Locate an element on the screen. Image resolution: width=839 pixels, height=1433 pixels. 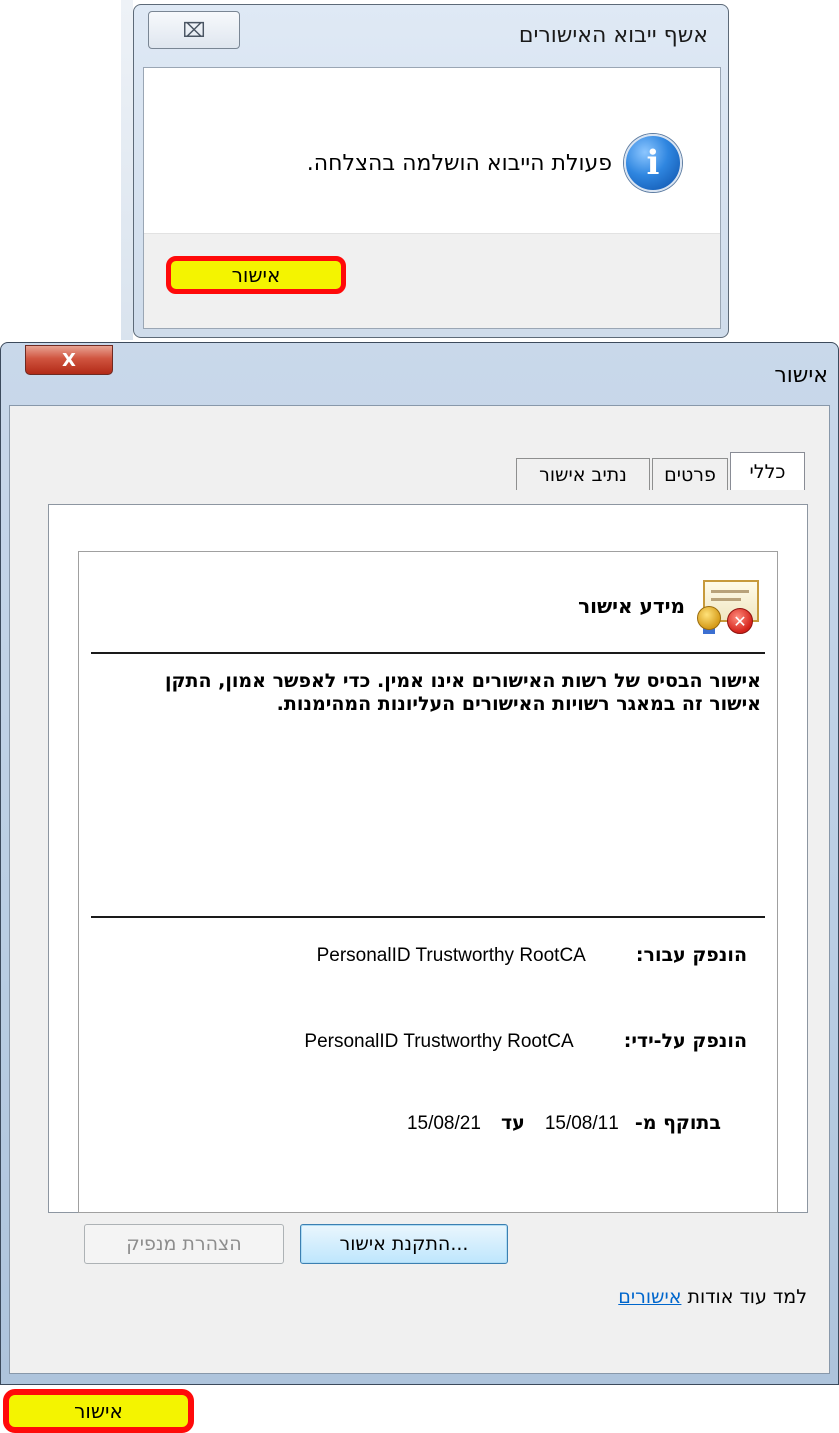
validity-row: בתוקף מ- 15/08/11 עד 15/08/21 is located at coordinates (564, 1123).